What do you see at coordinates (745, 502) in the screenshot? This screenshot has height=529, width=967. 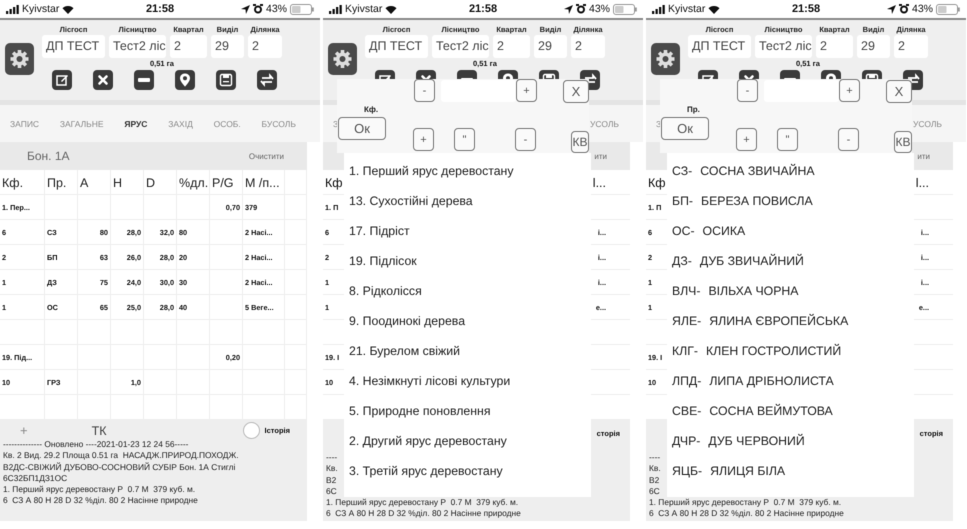 I see `log-line: 1. Перший ярус деревостану Р 0.7 М 379 куб. м.` at bounding box center [745, 502].